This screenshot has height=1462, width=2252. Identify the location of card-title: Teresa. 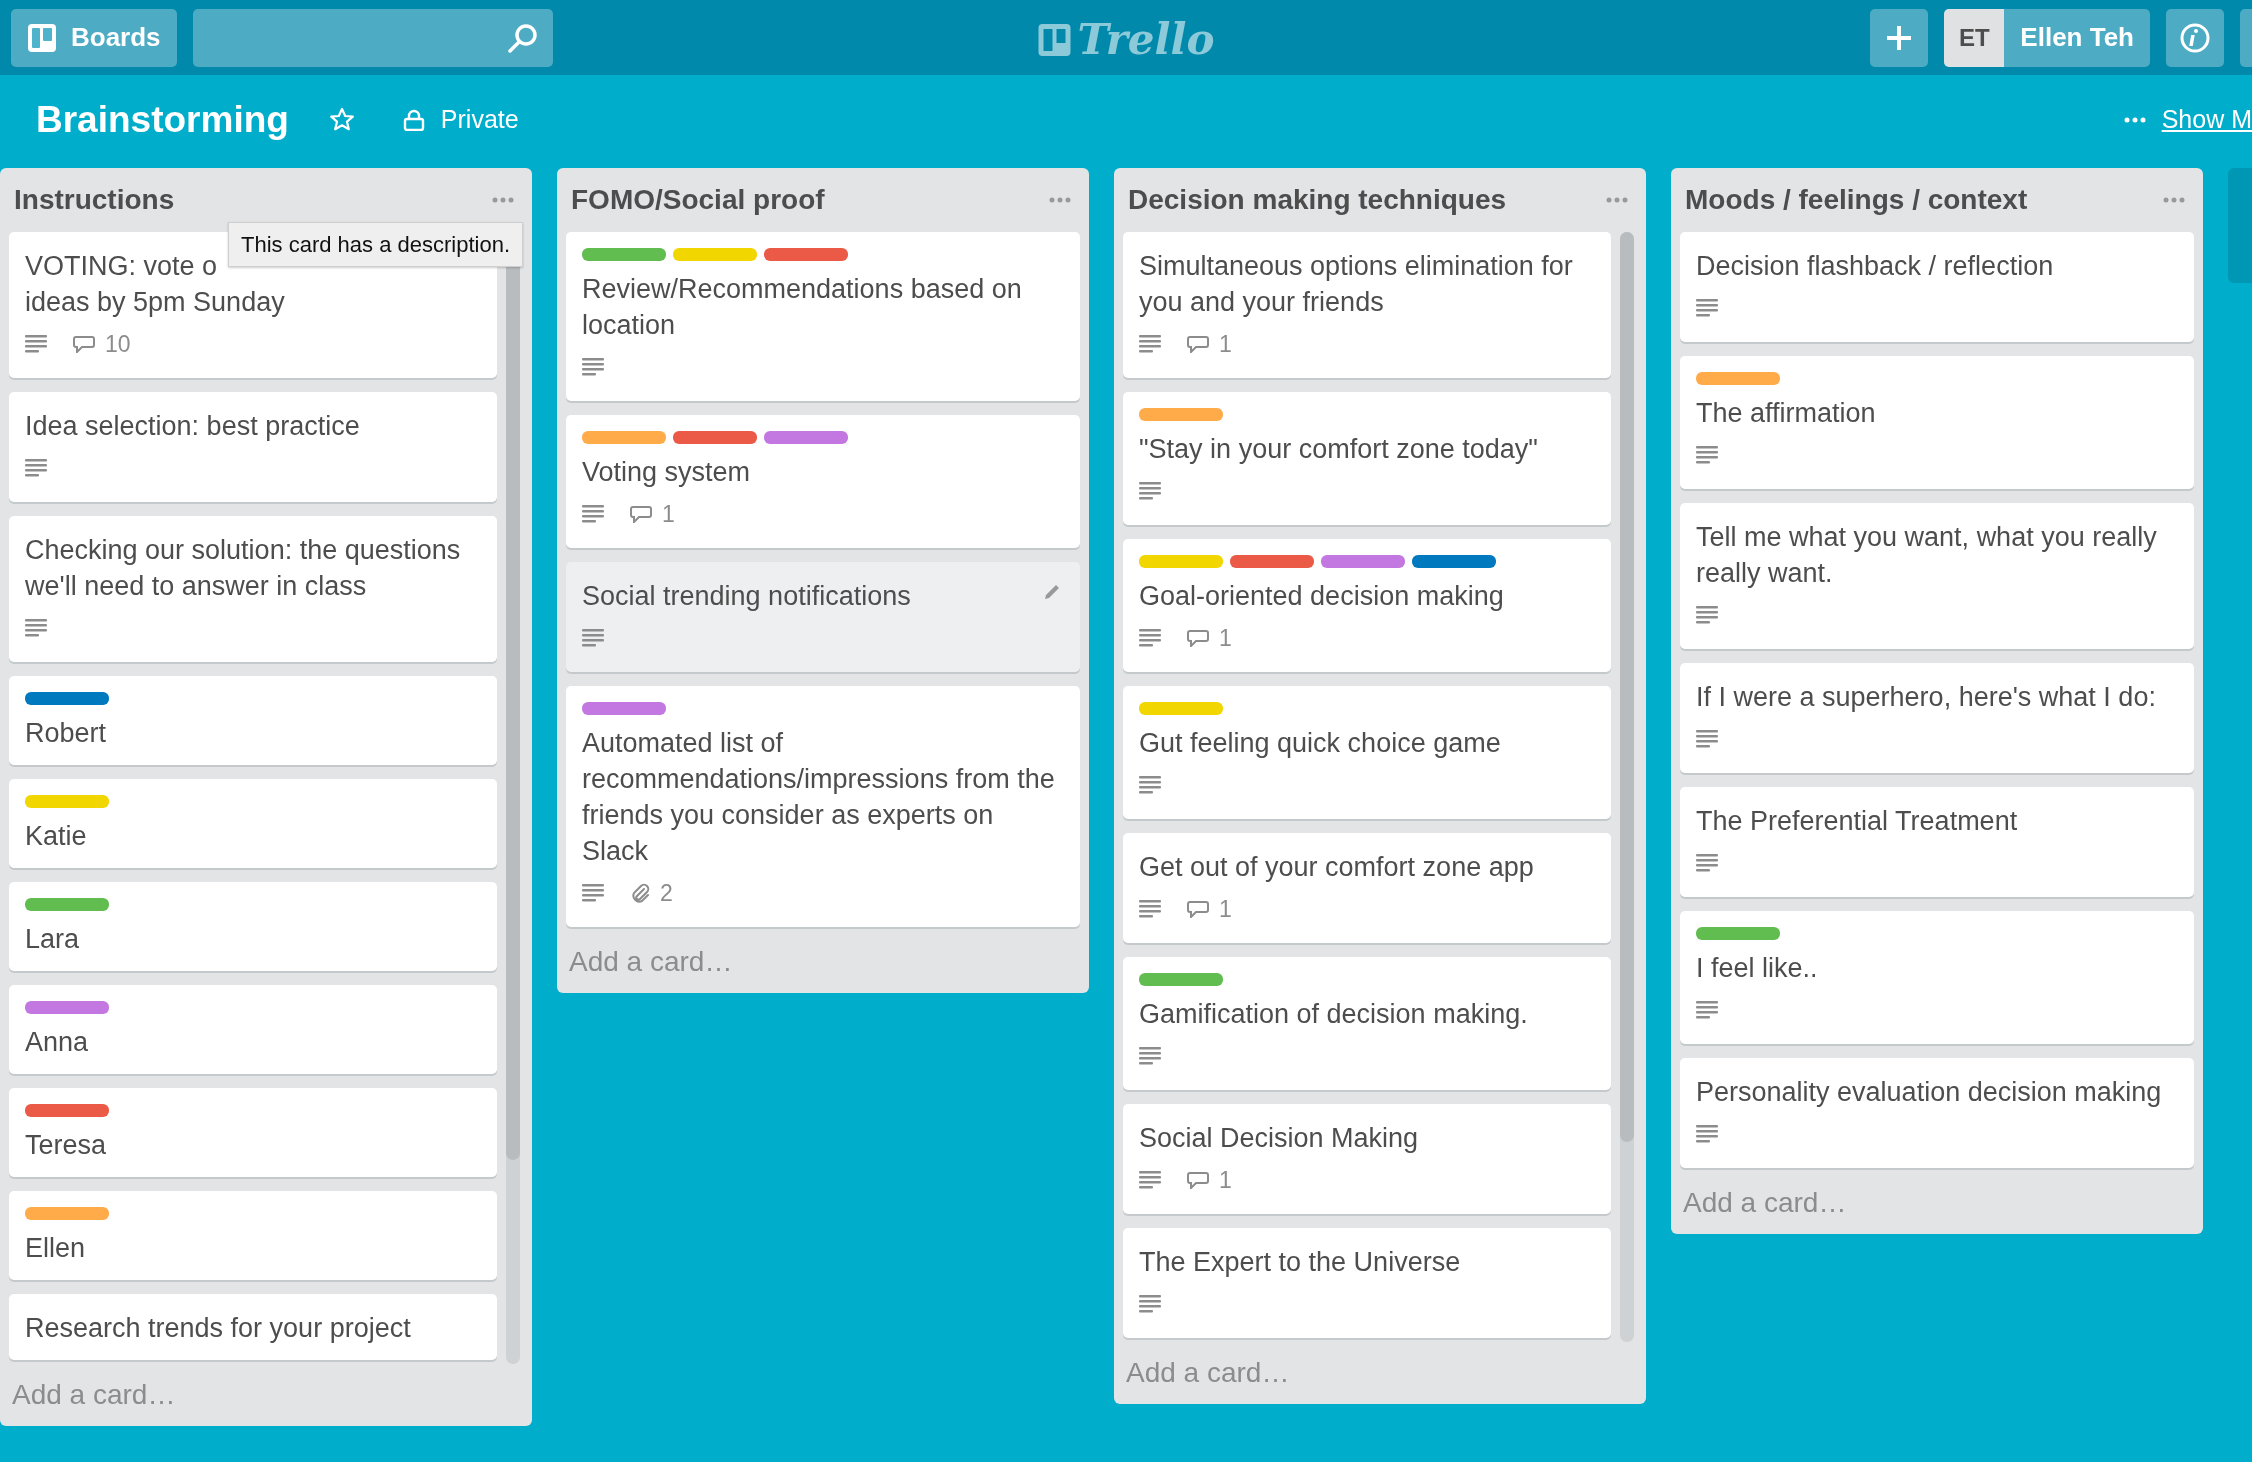
(66, 1145).